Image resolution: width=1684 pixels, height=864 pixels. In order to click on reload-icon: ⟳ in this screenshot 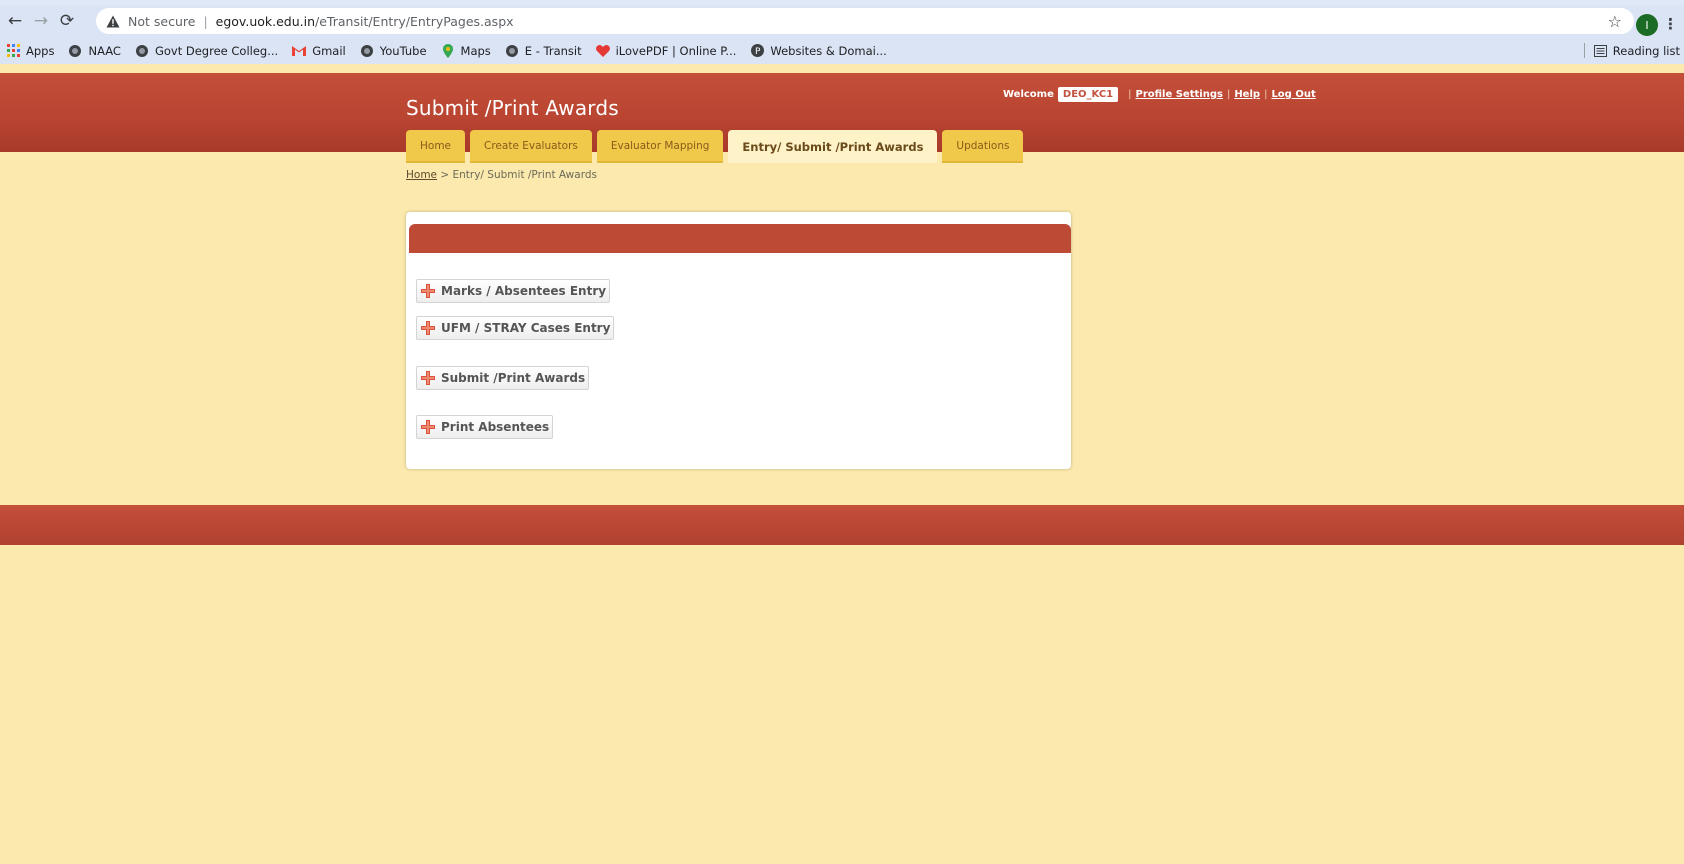, I will do `click(67, 21)`.